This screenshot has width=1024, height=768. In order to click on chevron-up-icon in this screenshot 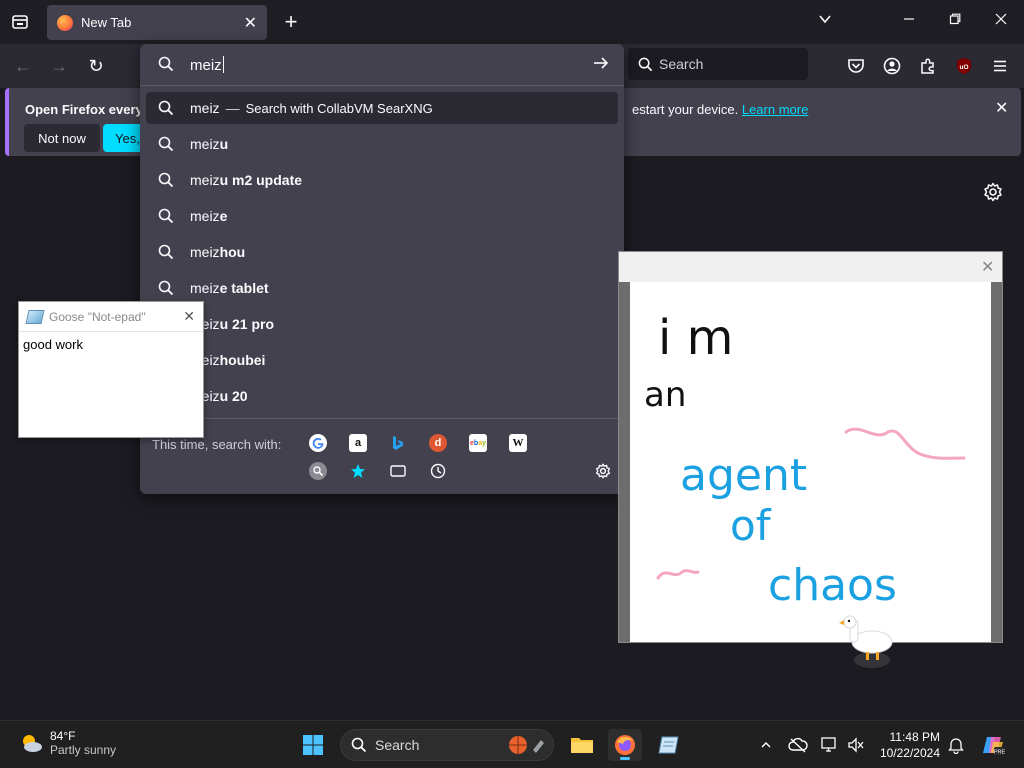, I will do `click(766, 745)`.